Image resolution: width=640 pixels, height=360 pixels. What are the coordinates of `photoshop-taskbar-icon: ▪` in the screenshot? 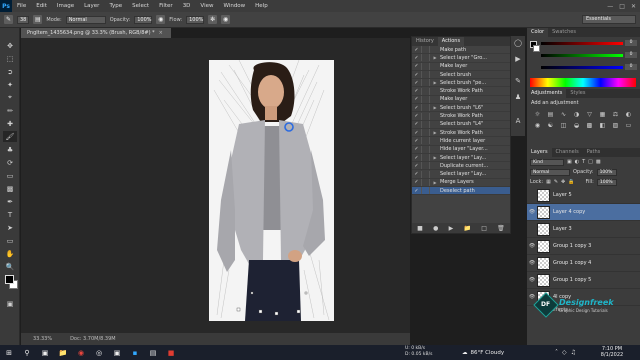 It's located at (135, 353).